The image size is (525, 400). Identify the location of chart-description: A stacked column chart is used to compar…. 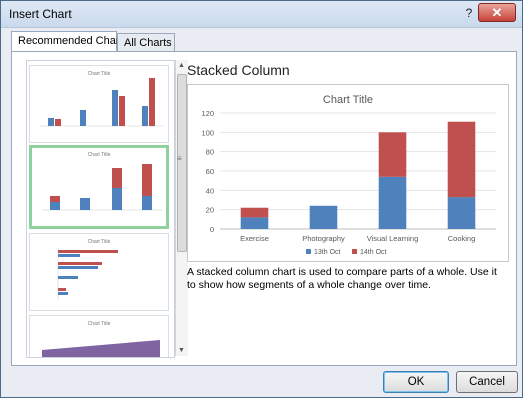
(342, 278).